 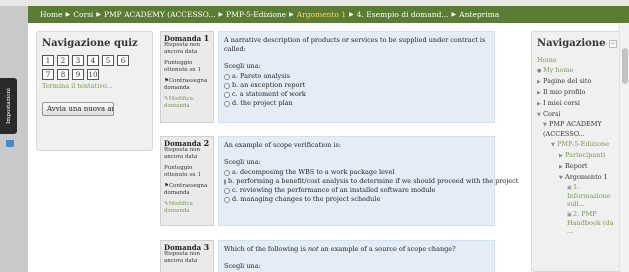 I want to click on question-number: Domanda 3, so click(x=187, y=247).